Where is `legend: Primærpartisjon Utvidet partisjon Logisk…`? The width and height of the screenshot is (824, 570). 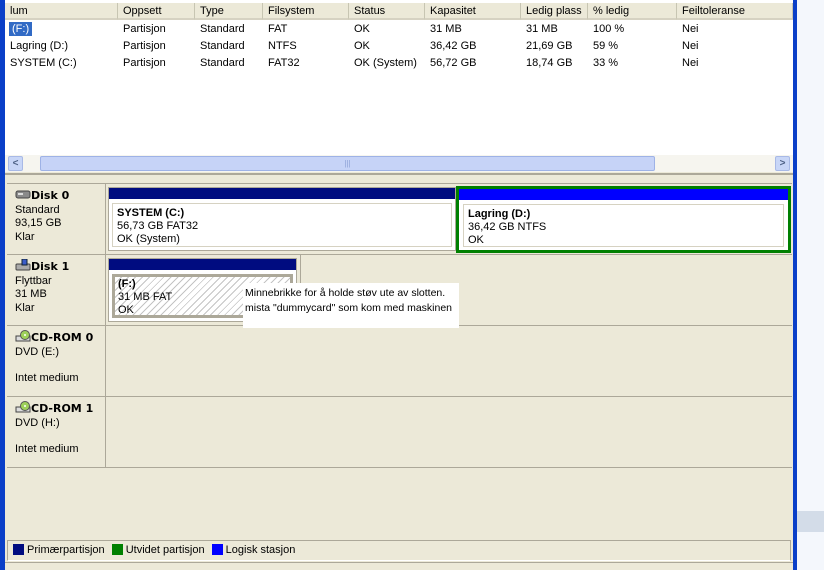 legend: Primærpartisjon Utvidet partisjon Logisk… is located at coordinates (399, 550).